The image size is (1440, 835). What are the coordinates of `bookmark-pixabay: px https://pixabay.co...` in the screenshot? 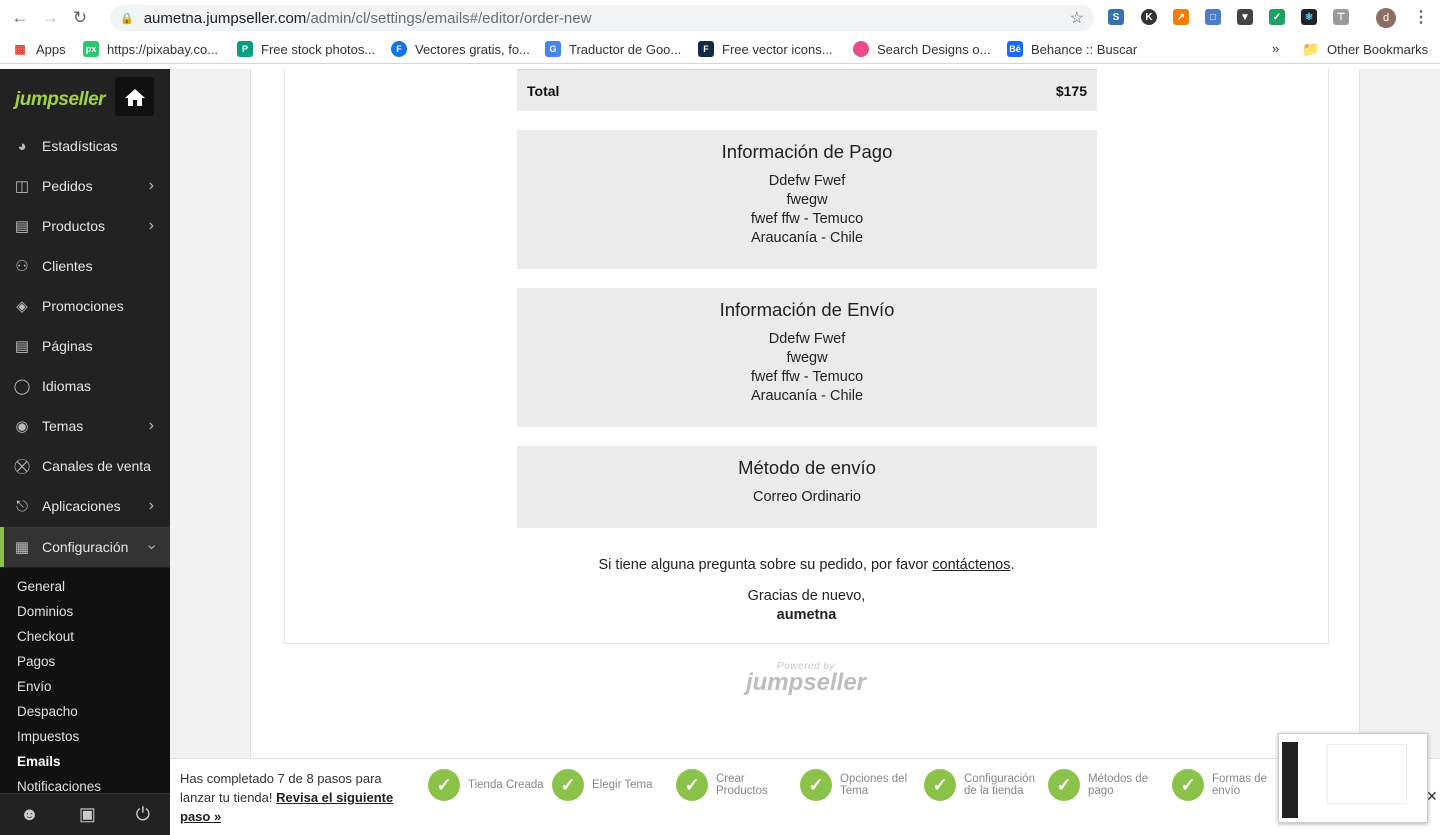 It's located at (150, 49).